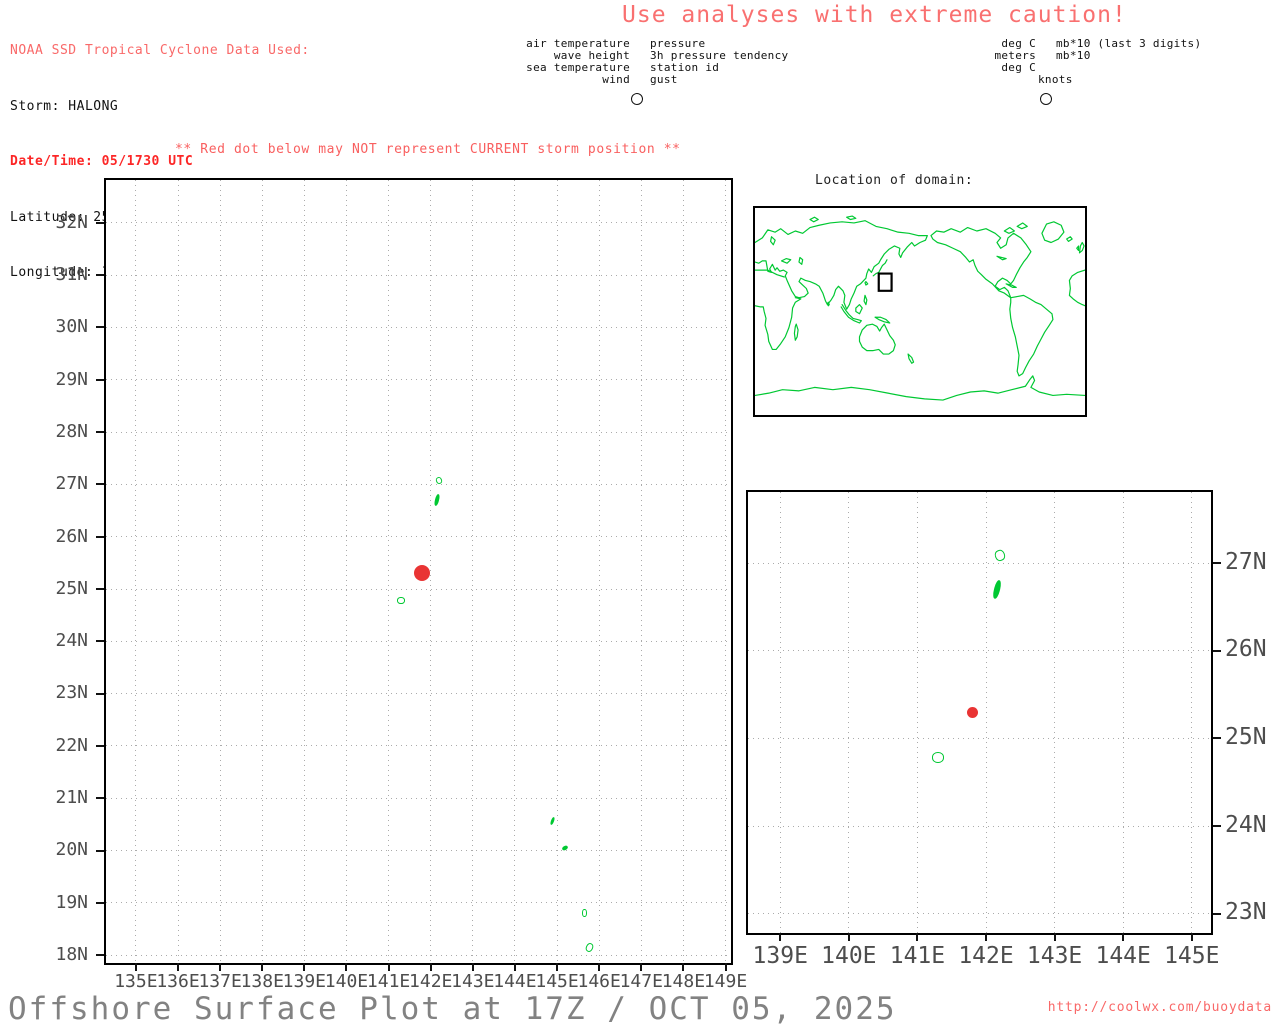  What do you see at coordinates (882, 320) in the screenshot?
I see `coastline-new-guinea` at bounding box center [882, 320].